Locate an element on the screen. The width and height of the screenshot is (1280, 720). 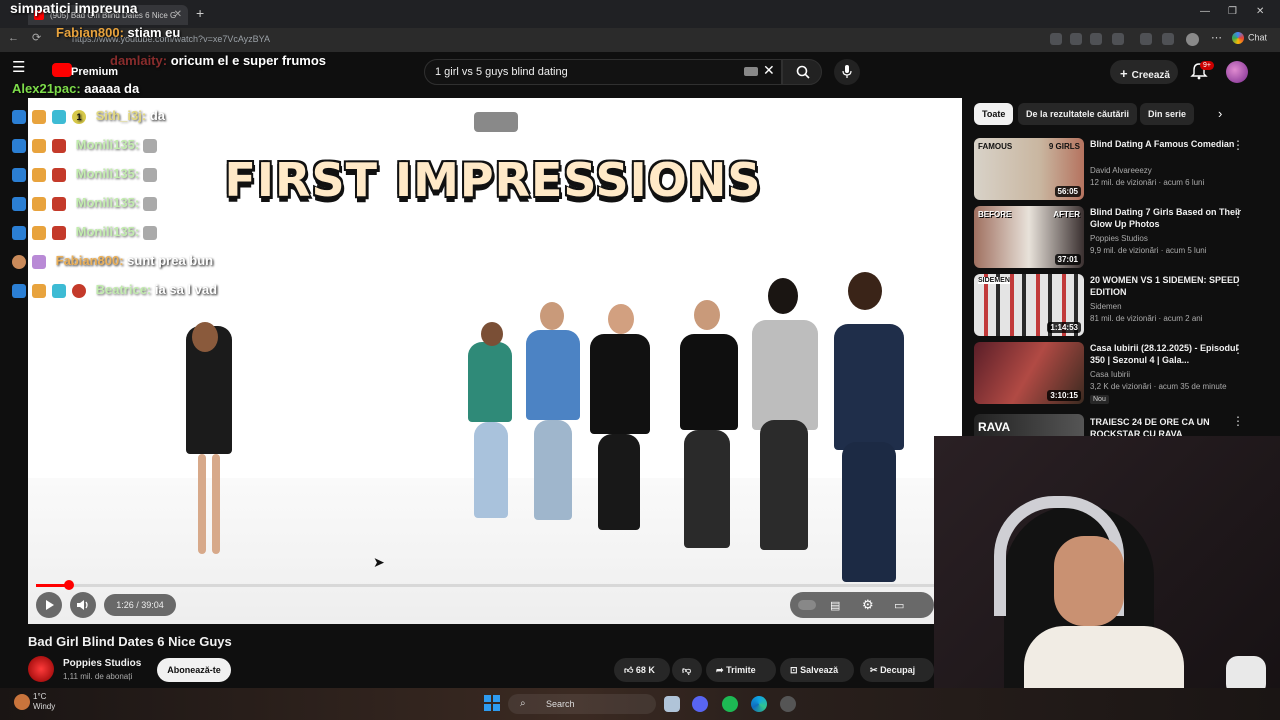
file-explorer-icon is located at coordinates (672, 704).